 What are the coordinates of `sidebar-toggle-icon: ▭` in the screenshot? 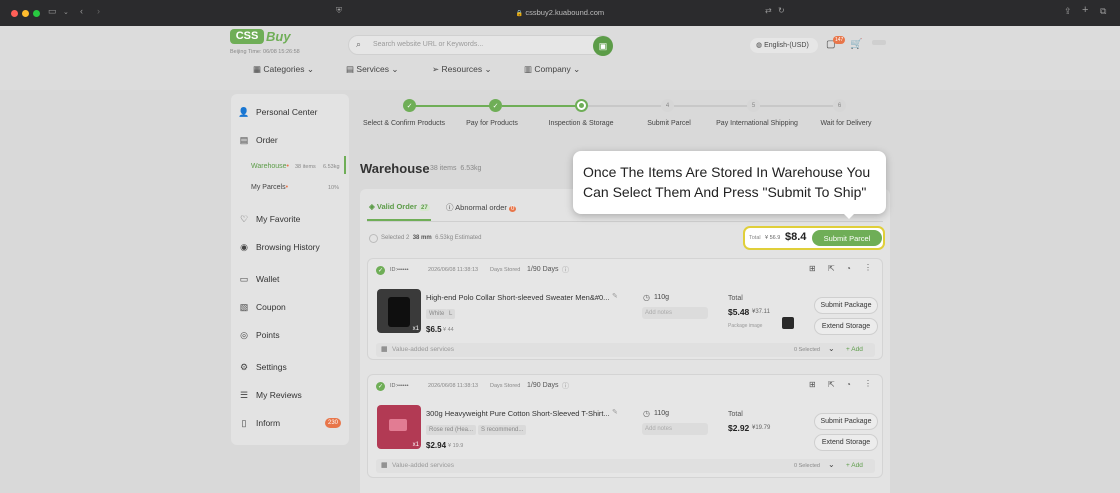 It's located at (52, 11).